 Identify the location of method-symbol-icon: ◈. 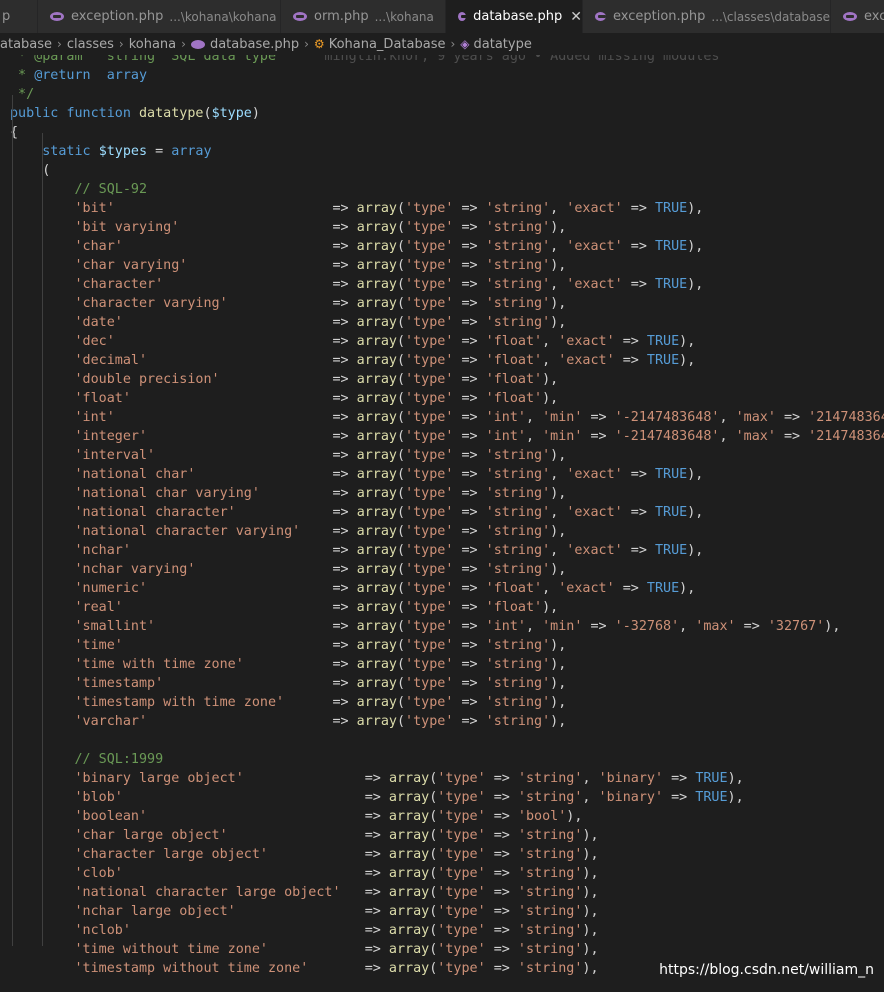
(465, 44).